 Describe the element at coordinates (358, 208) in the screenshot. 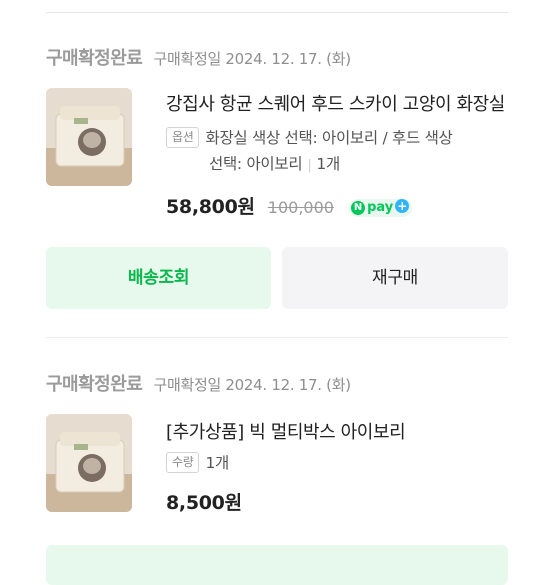

I see `npay-n-icon: N` at that location.